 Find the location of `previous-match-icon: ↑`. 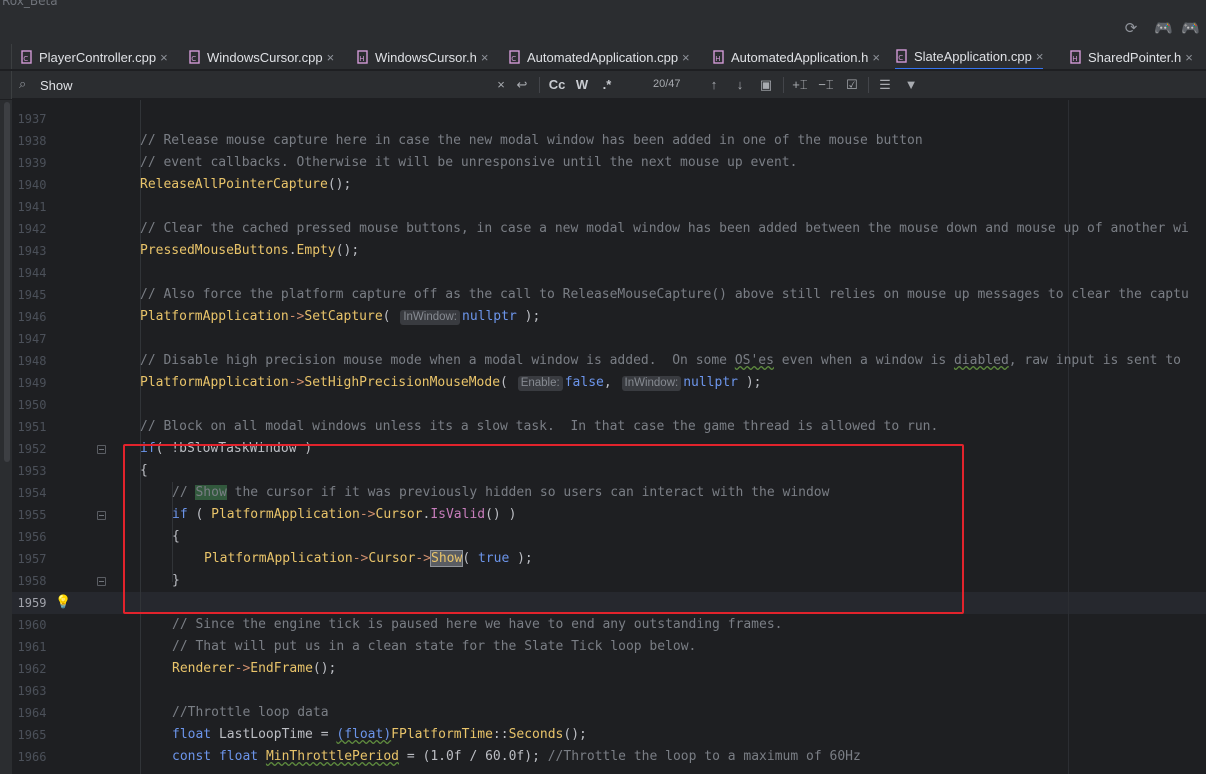

previous-match-icon: ↑ is located at coordinates (714, 85).